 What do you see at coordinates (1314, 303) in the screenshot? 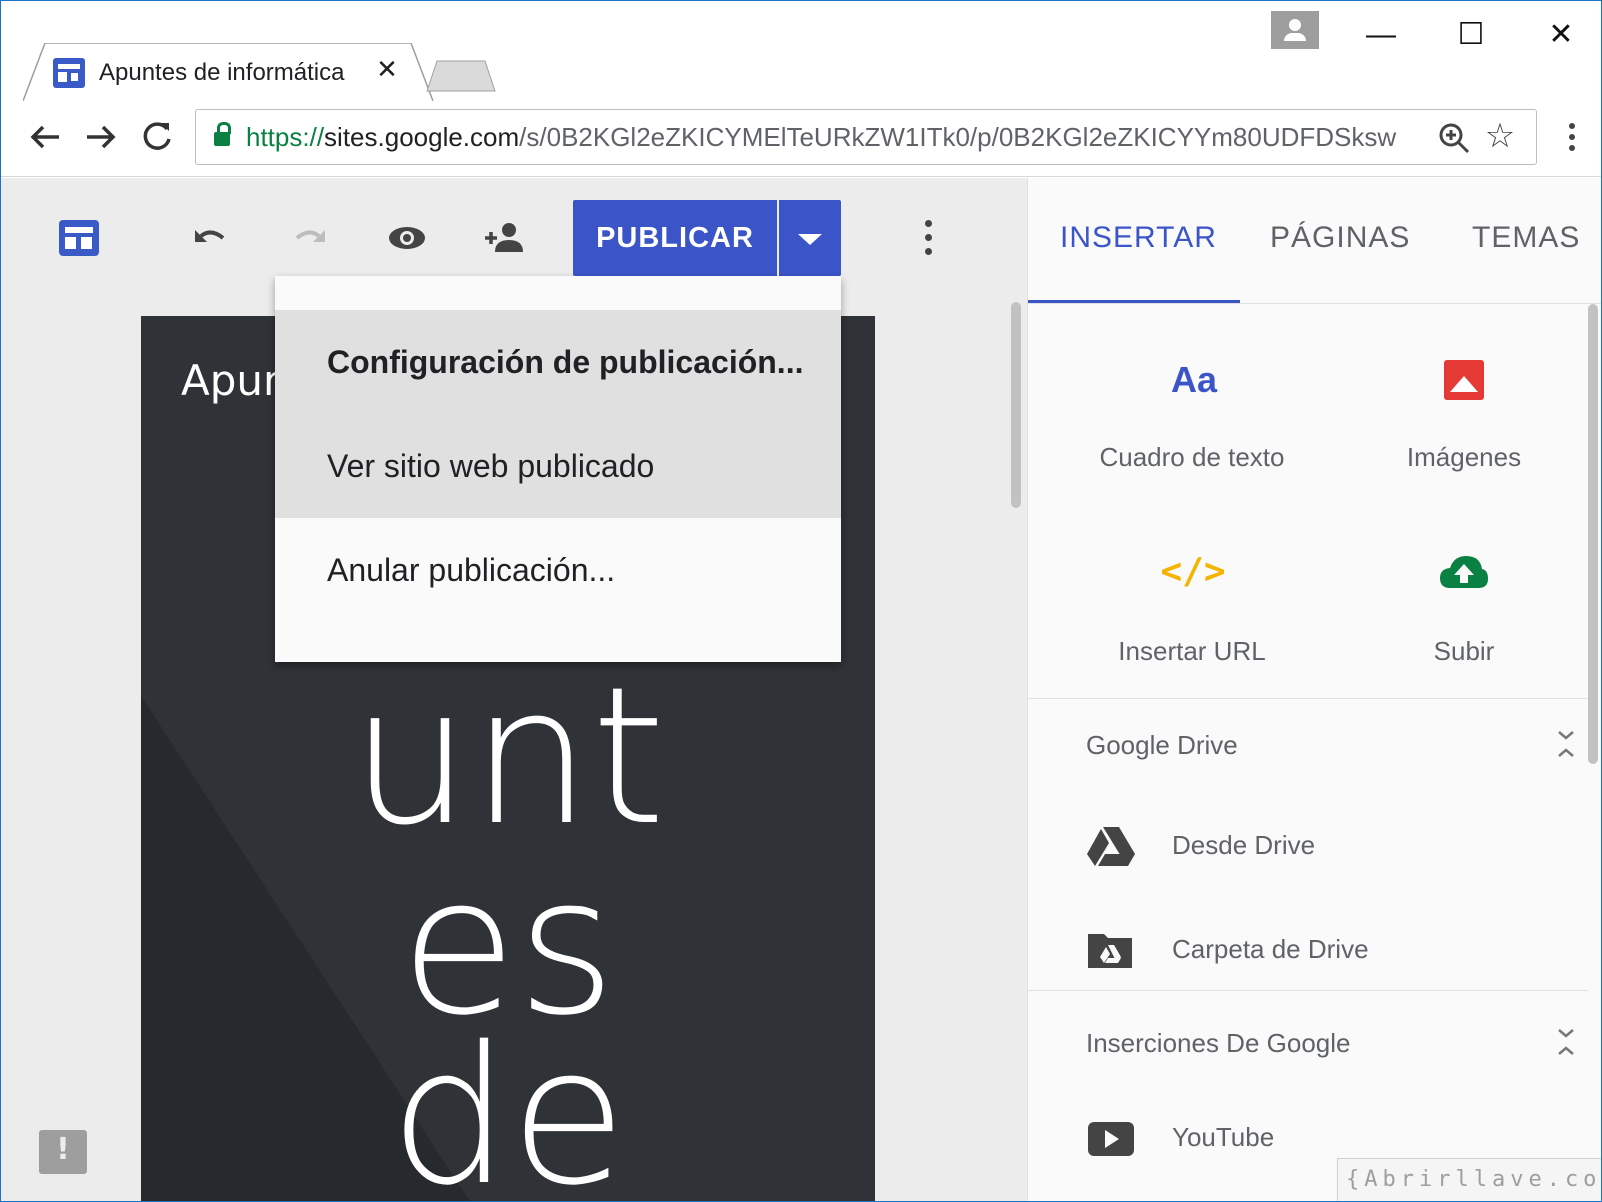
I see `tab-divider` at bounding box center [1314, 303].